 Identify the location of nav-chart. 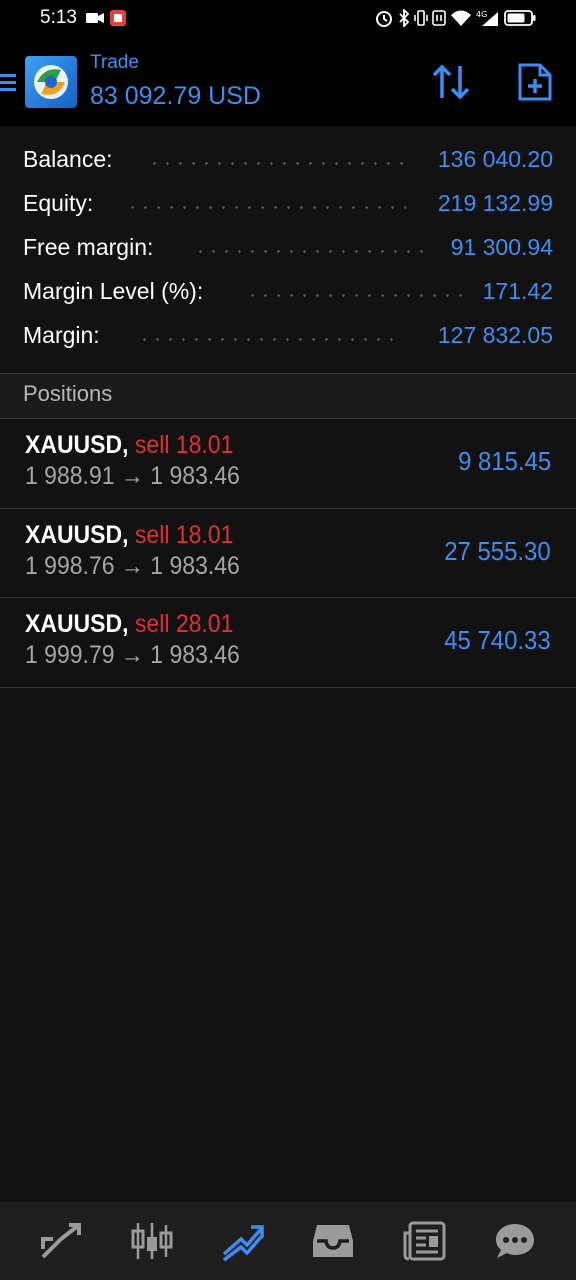
(152, 1241).